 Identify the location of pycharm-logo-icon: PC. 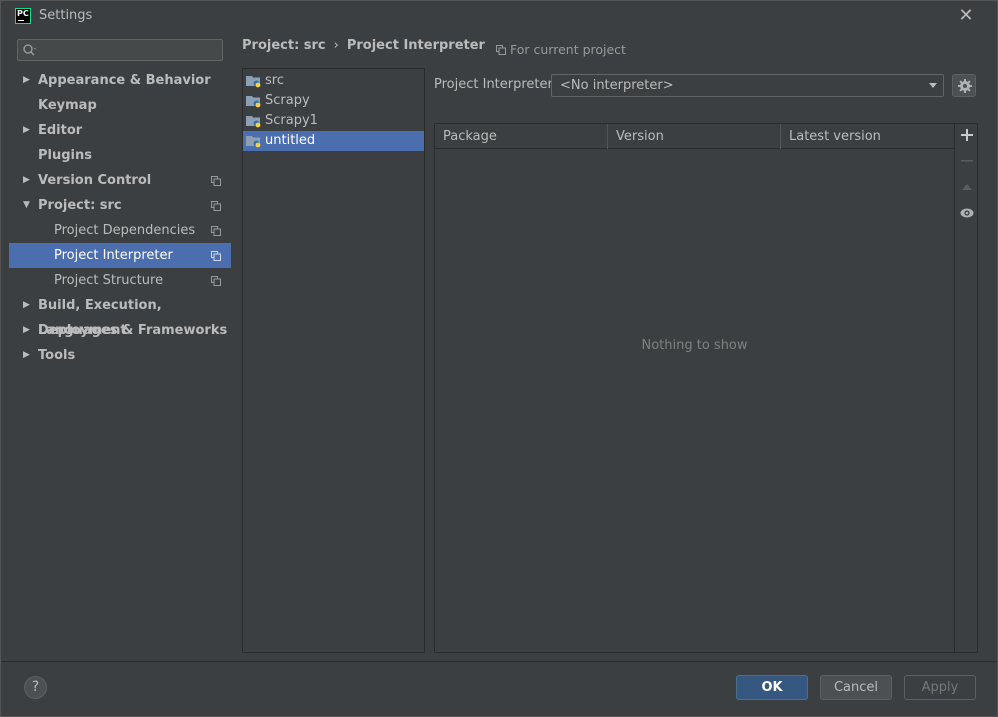
(23, 16).